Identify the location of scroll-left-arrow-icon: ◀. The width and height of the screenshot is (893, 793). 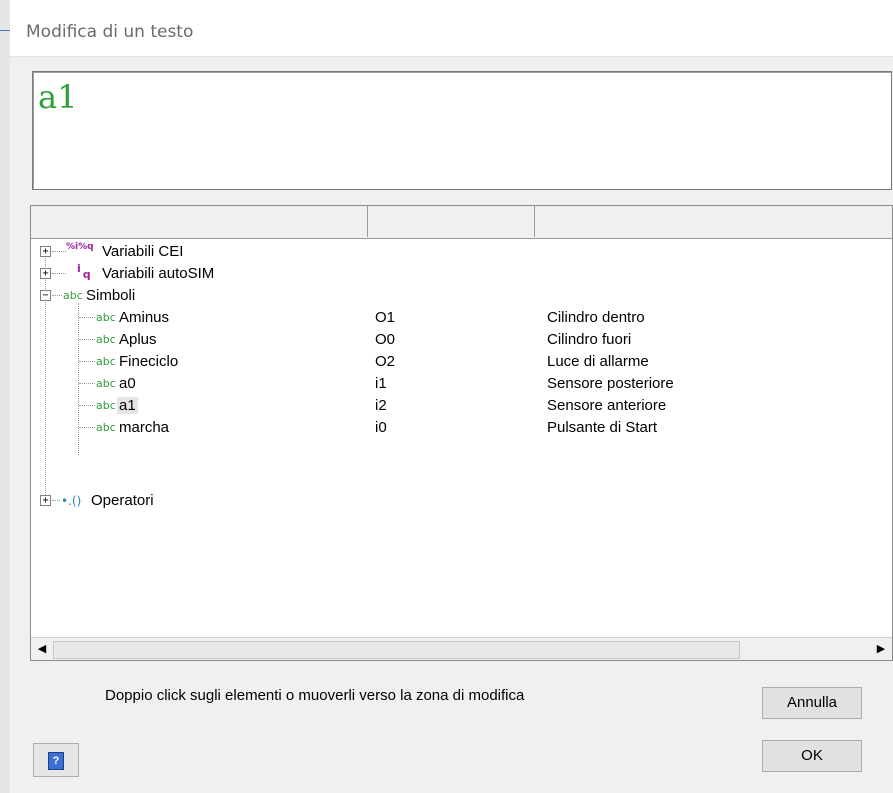
(42, 649).